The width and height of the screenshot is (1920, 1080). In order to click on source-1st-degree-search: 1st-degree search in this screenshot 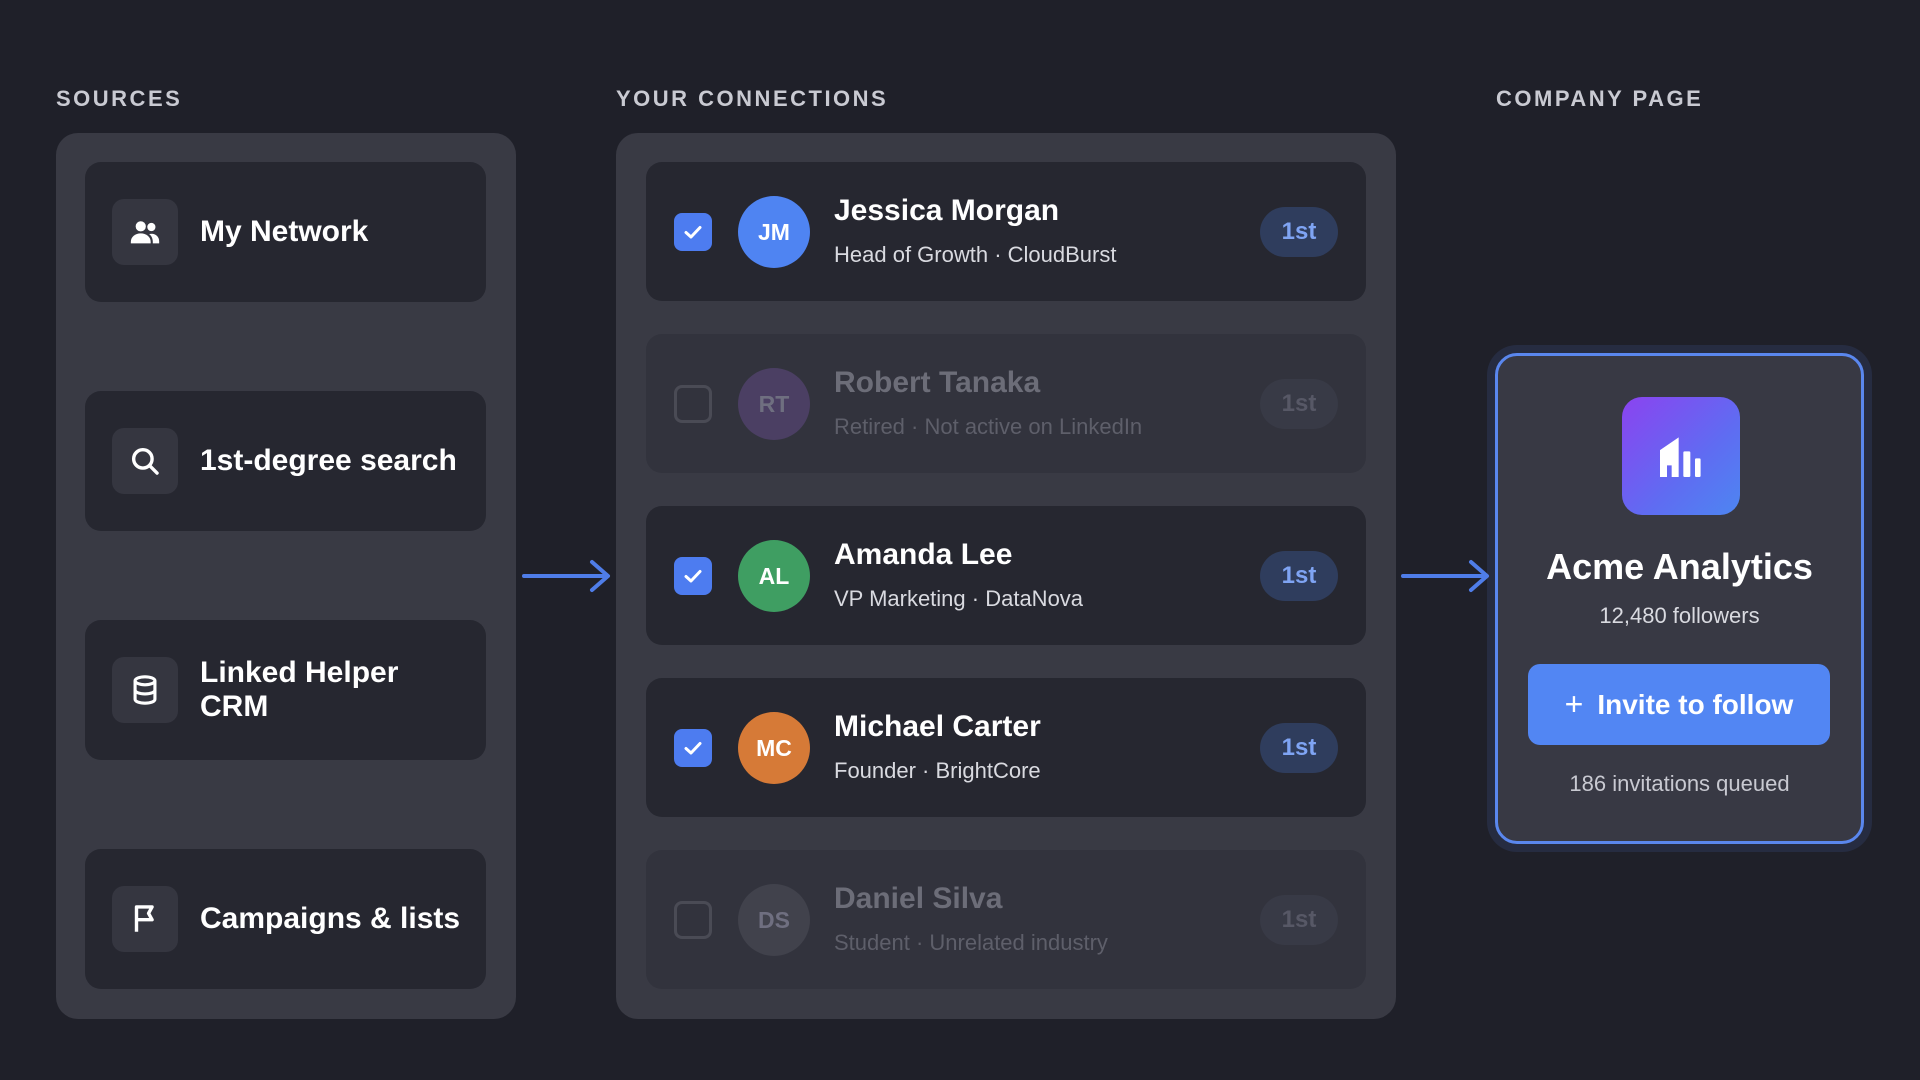, I will do `click(285, 461)`.